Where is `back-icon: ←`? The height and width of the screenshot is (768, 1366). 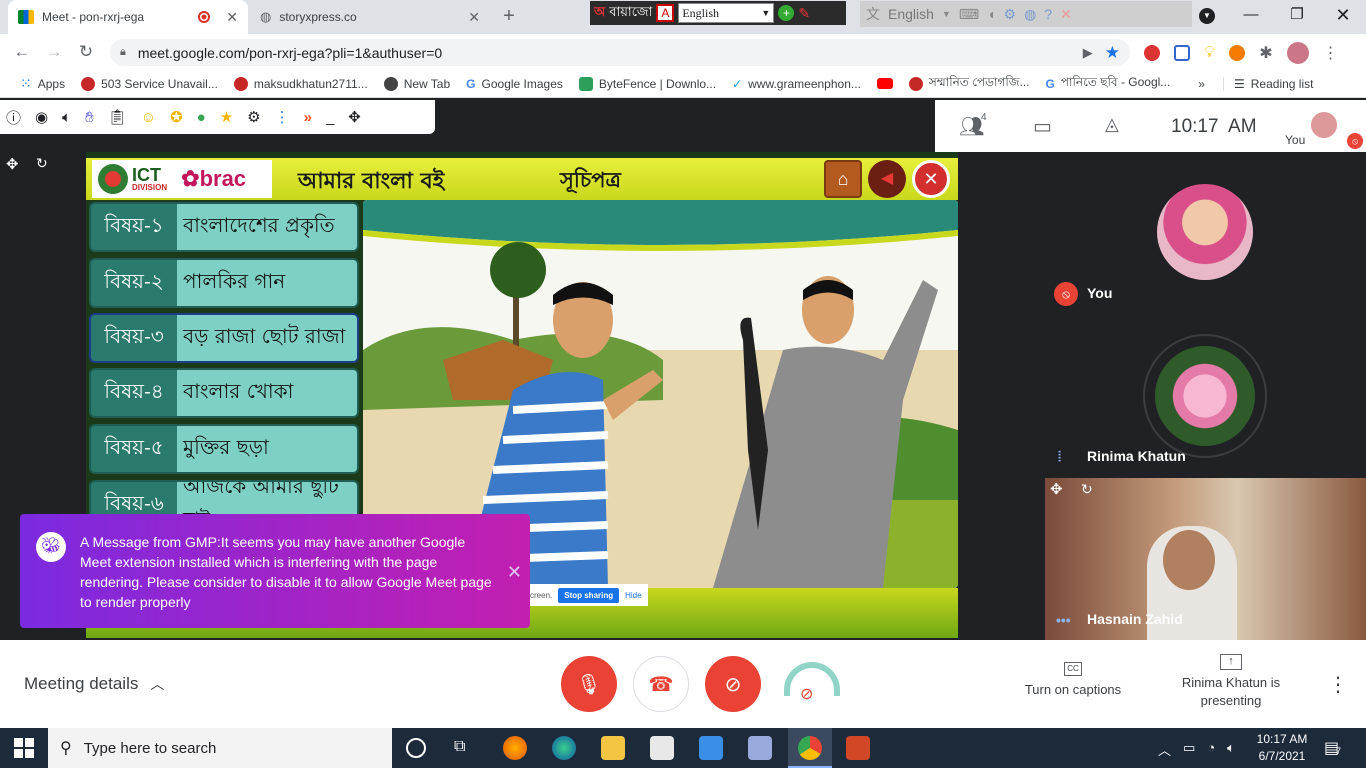
back-icon: ← is located at coordinates (22, 52).